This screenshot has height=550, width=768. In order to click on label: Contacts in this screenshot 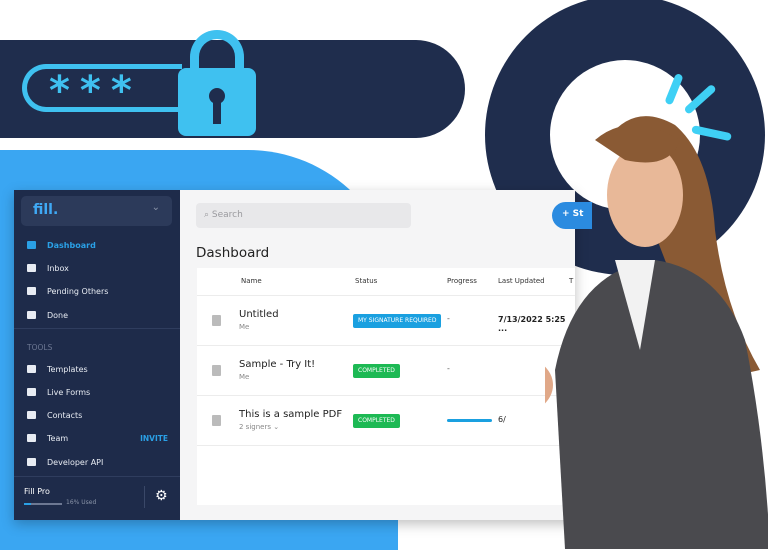, I will do `click(65, 415)`.